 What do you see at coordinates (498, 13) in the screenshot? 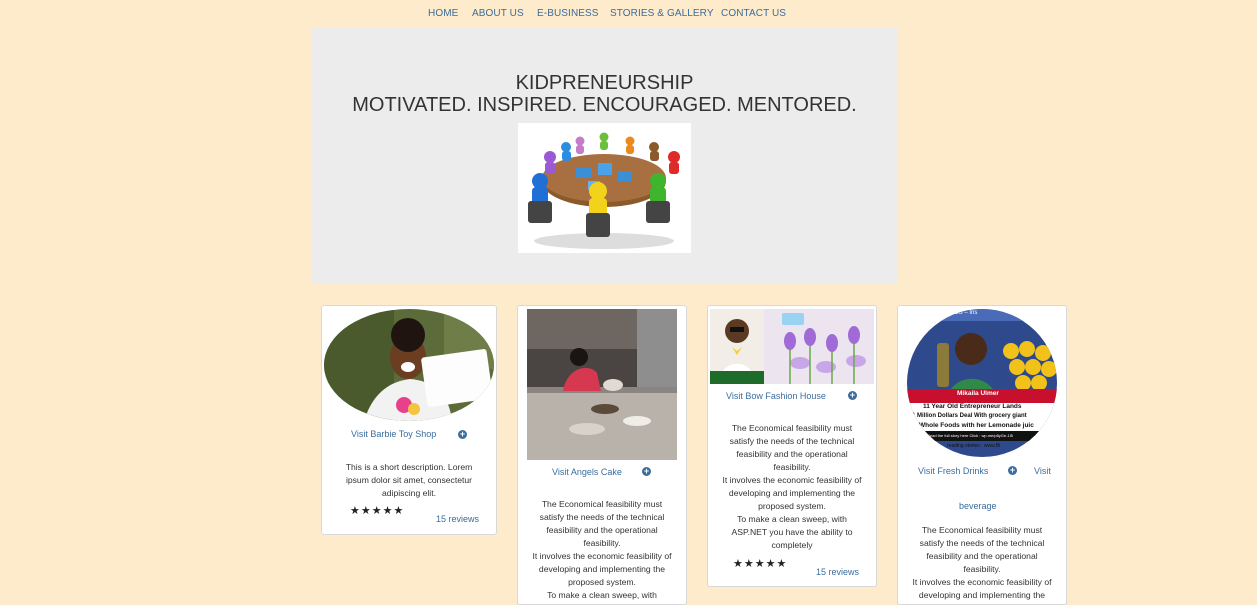
I see `nav-about-us: ABOUT US` at bounding box center [498, 13].